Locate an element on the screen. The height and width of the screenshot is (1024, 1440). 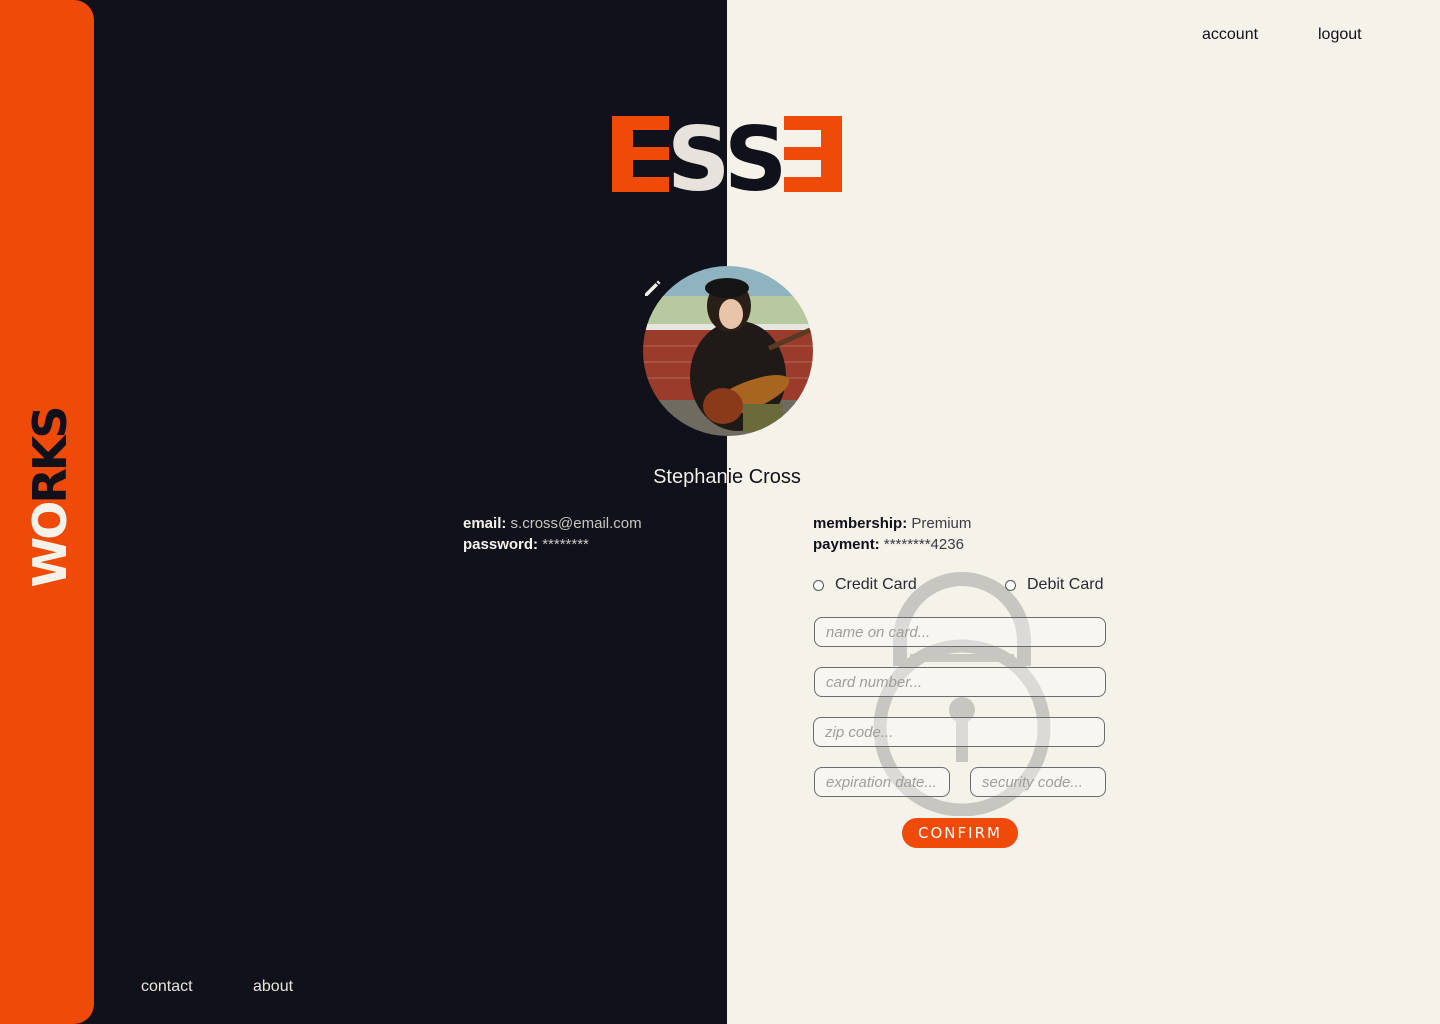
debit-card-radio: Debit Card is located at coordinates (1054, 585).